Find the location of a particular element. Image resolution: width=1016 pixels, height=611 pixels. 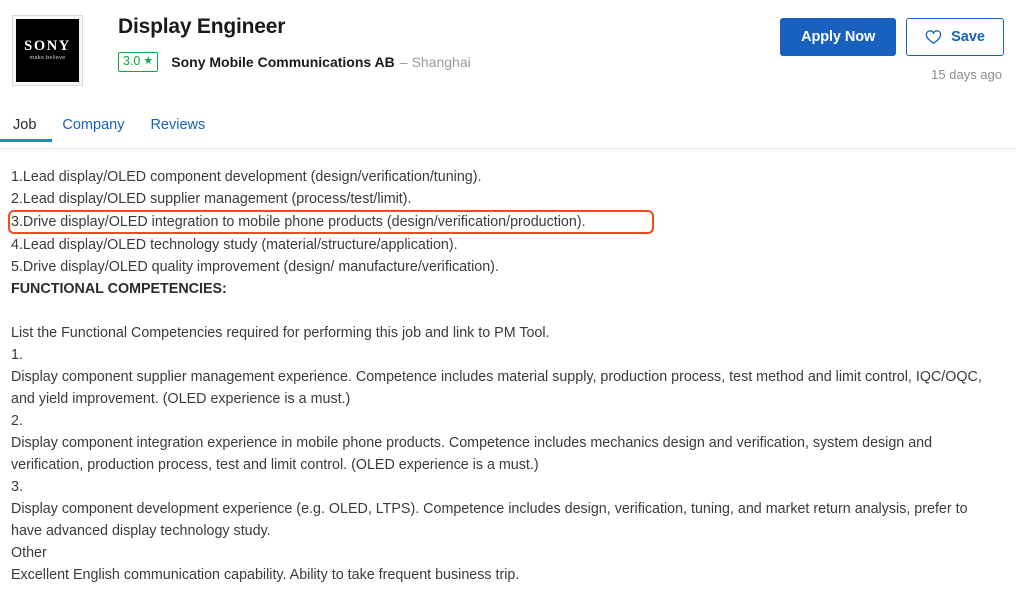

heart-outline-icon is located at coordinates (933, 37).